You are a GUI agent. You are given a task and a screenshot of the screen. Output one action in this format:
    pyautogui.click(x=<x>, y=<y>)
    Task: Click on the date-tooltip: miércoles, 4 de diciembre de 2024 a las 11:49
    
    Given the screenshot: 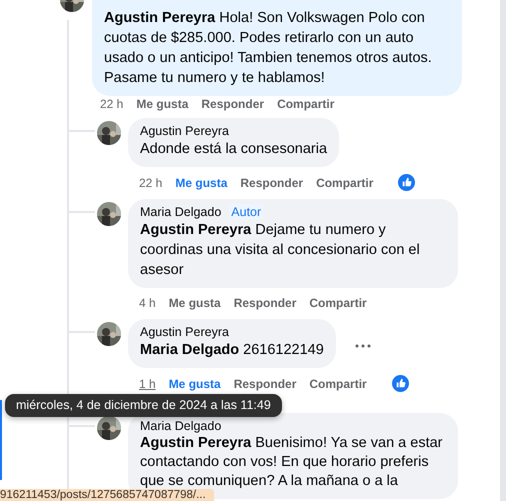 What is the action you would take?
    pyautogui.click(x=143, y=405)
    